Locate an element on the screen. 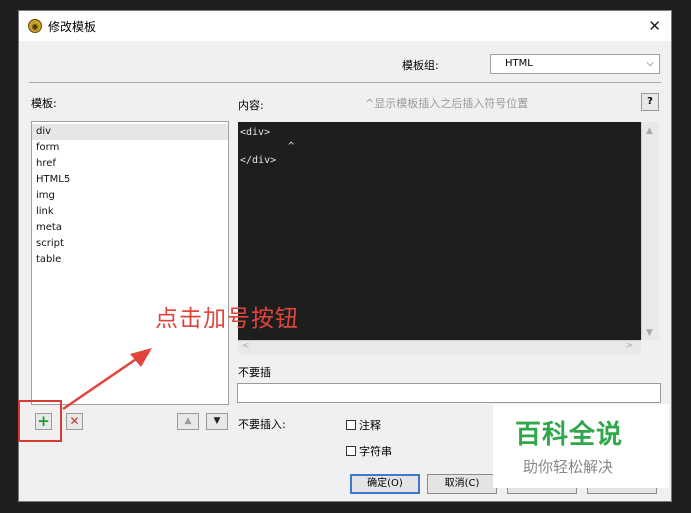 Image resolution: width=691 pixels, height=513 pixels. strings-checkbox: 字符串 is located at coordinates (369, 451).